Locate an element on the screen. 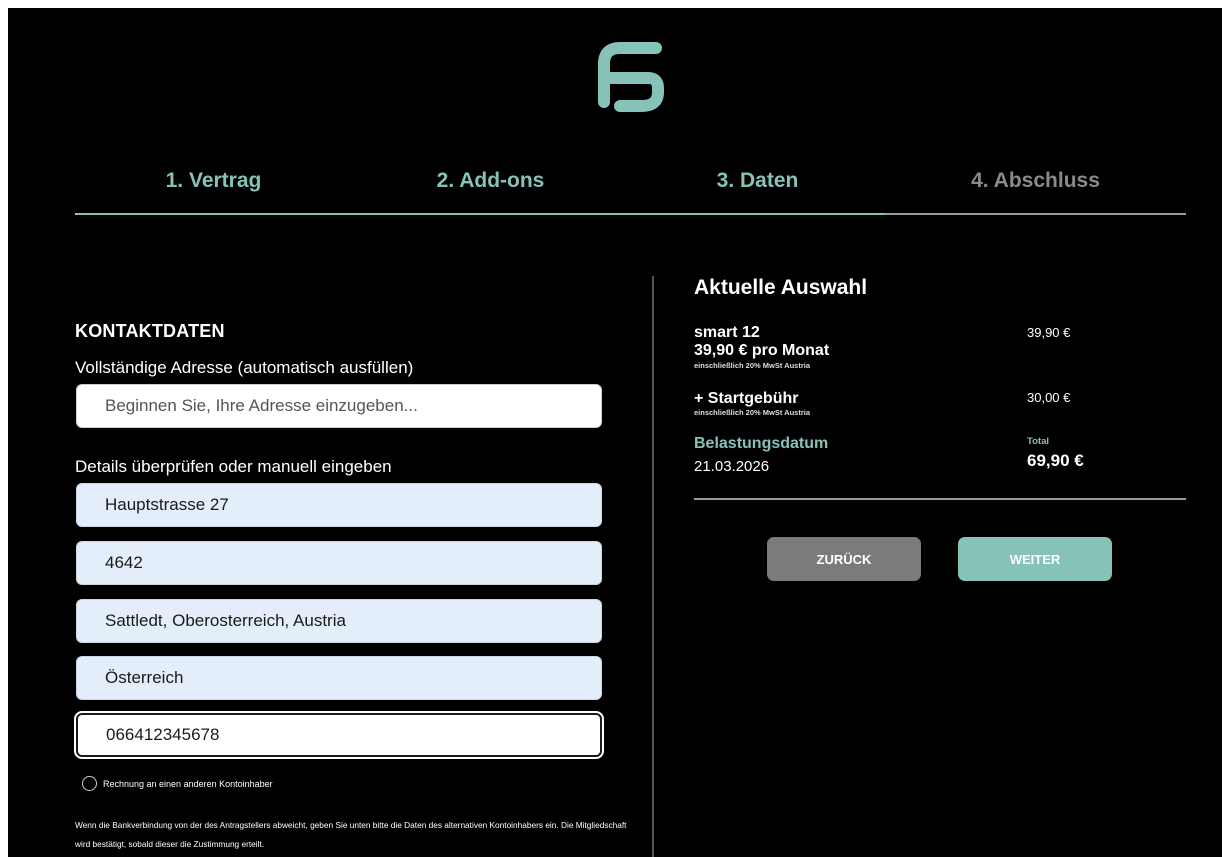 This screenshot has width=1222, height=857. summary-divider is located at coordinates (940, 499).